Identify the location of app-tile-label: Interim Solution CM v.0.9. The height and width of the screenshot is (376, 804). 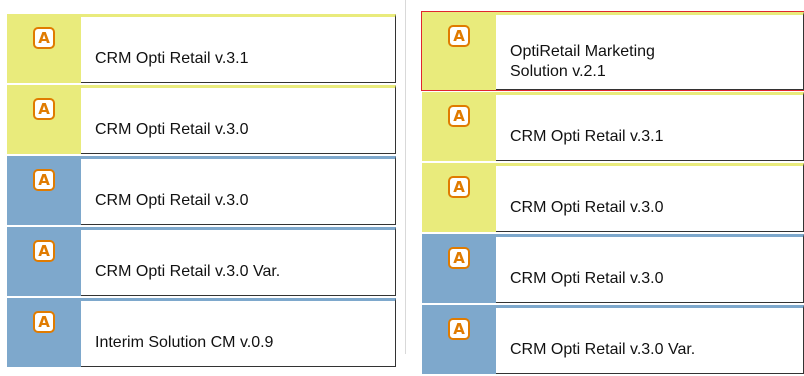
(184, 342).